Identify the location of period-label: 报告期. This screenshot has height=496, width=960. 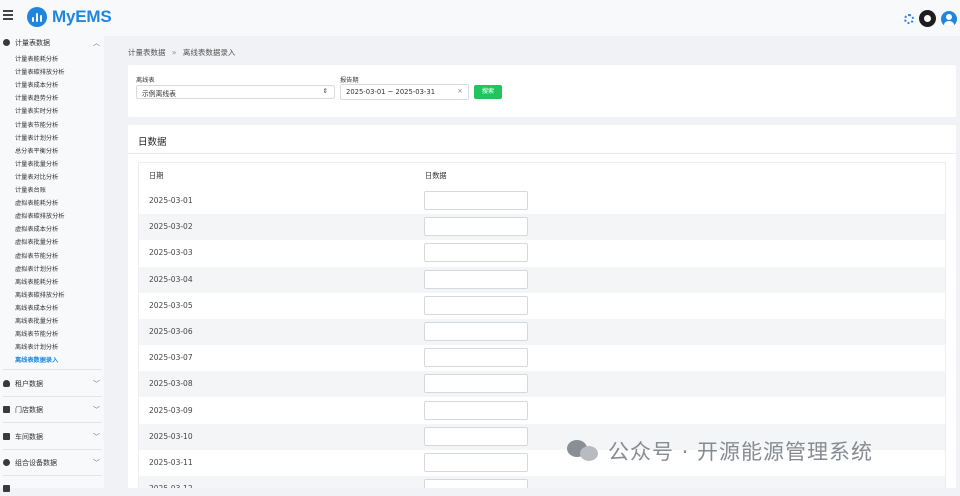
(349, 80).